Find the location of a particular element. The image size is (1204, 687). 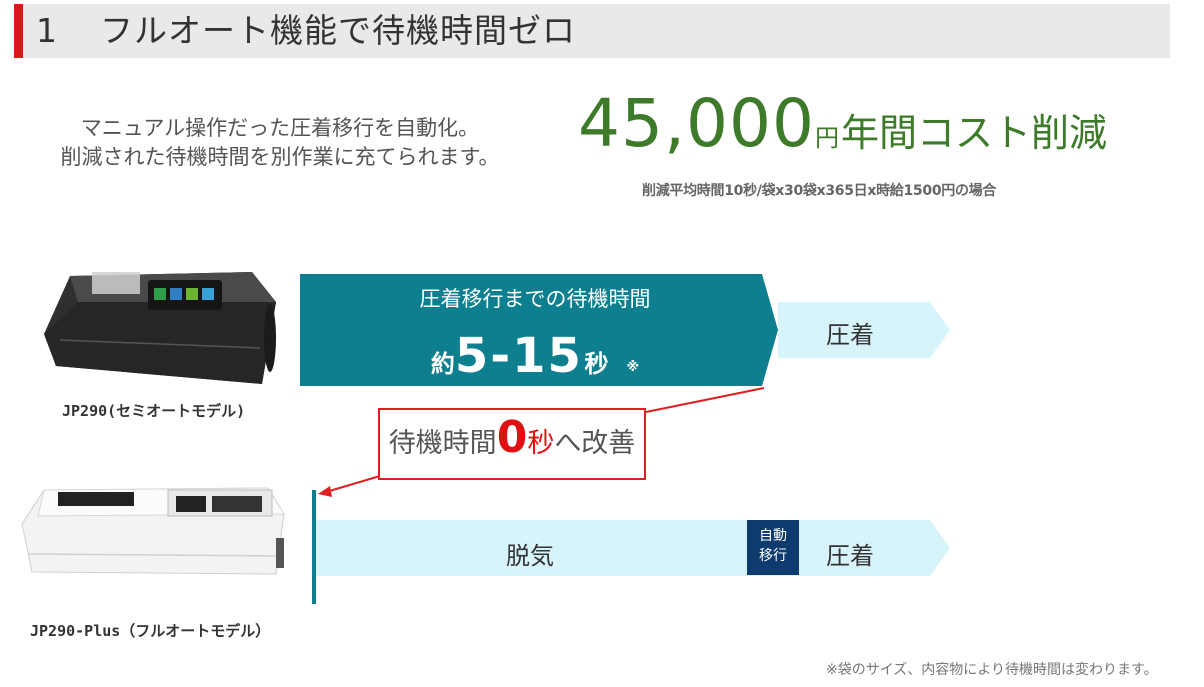

improvement-text-pre: 待機時間 is located at coordinates (442, 443).